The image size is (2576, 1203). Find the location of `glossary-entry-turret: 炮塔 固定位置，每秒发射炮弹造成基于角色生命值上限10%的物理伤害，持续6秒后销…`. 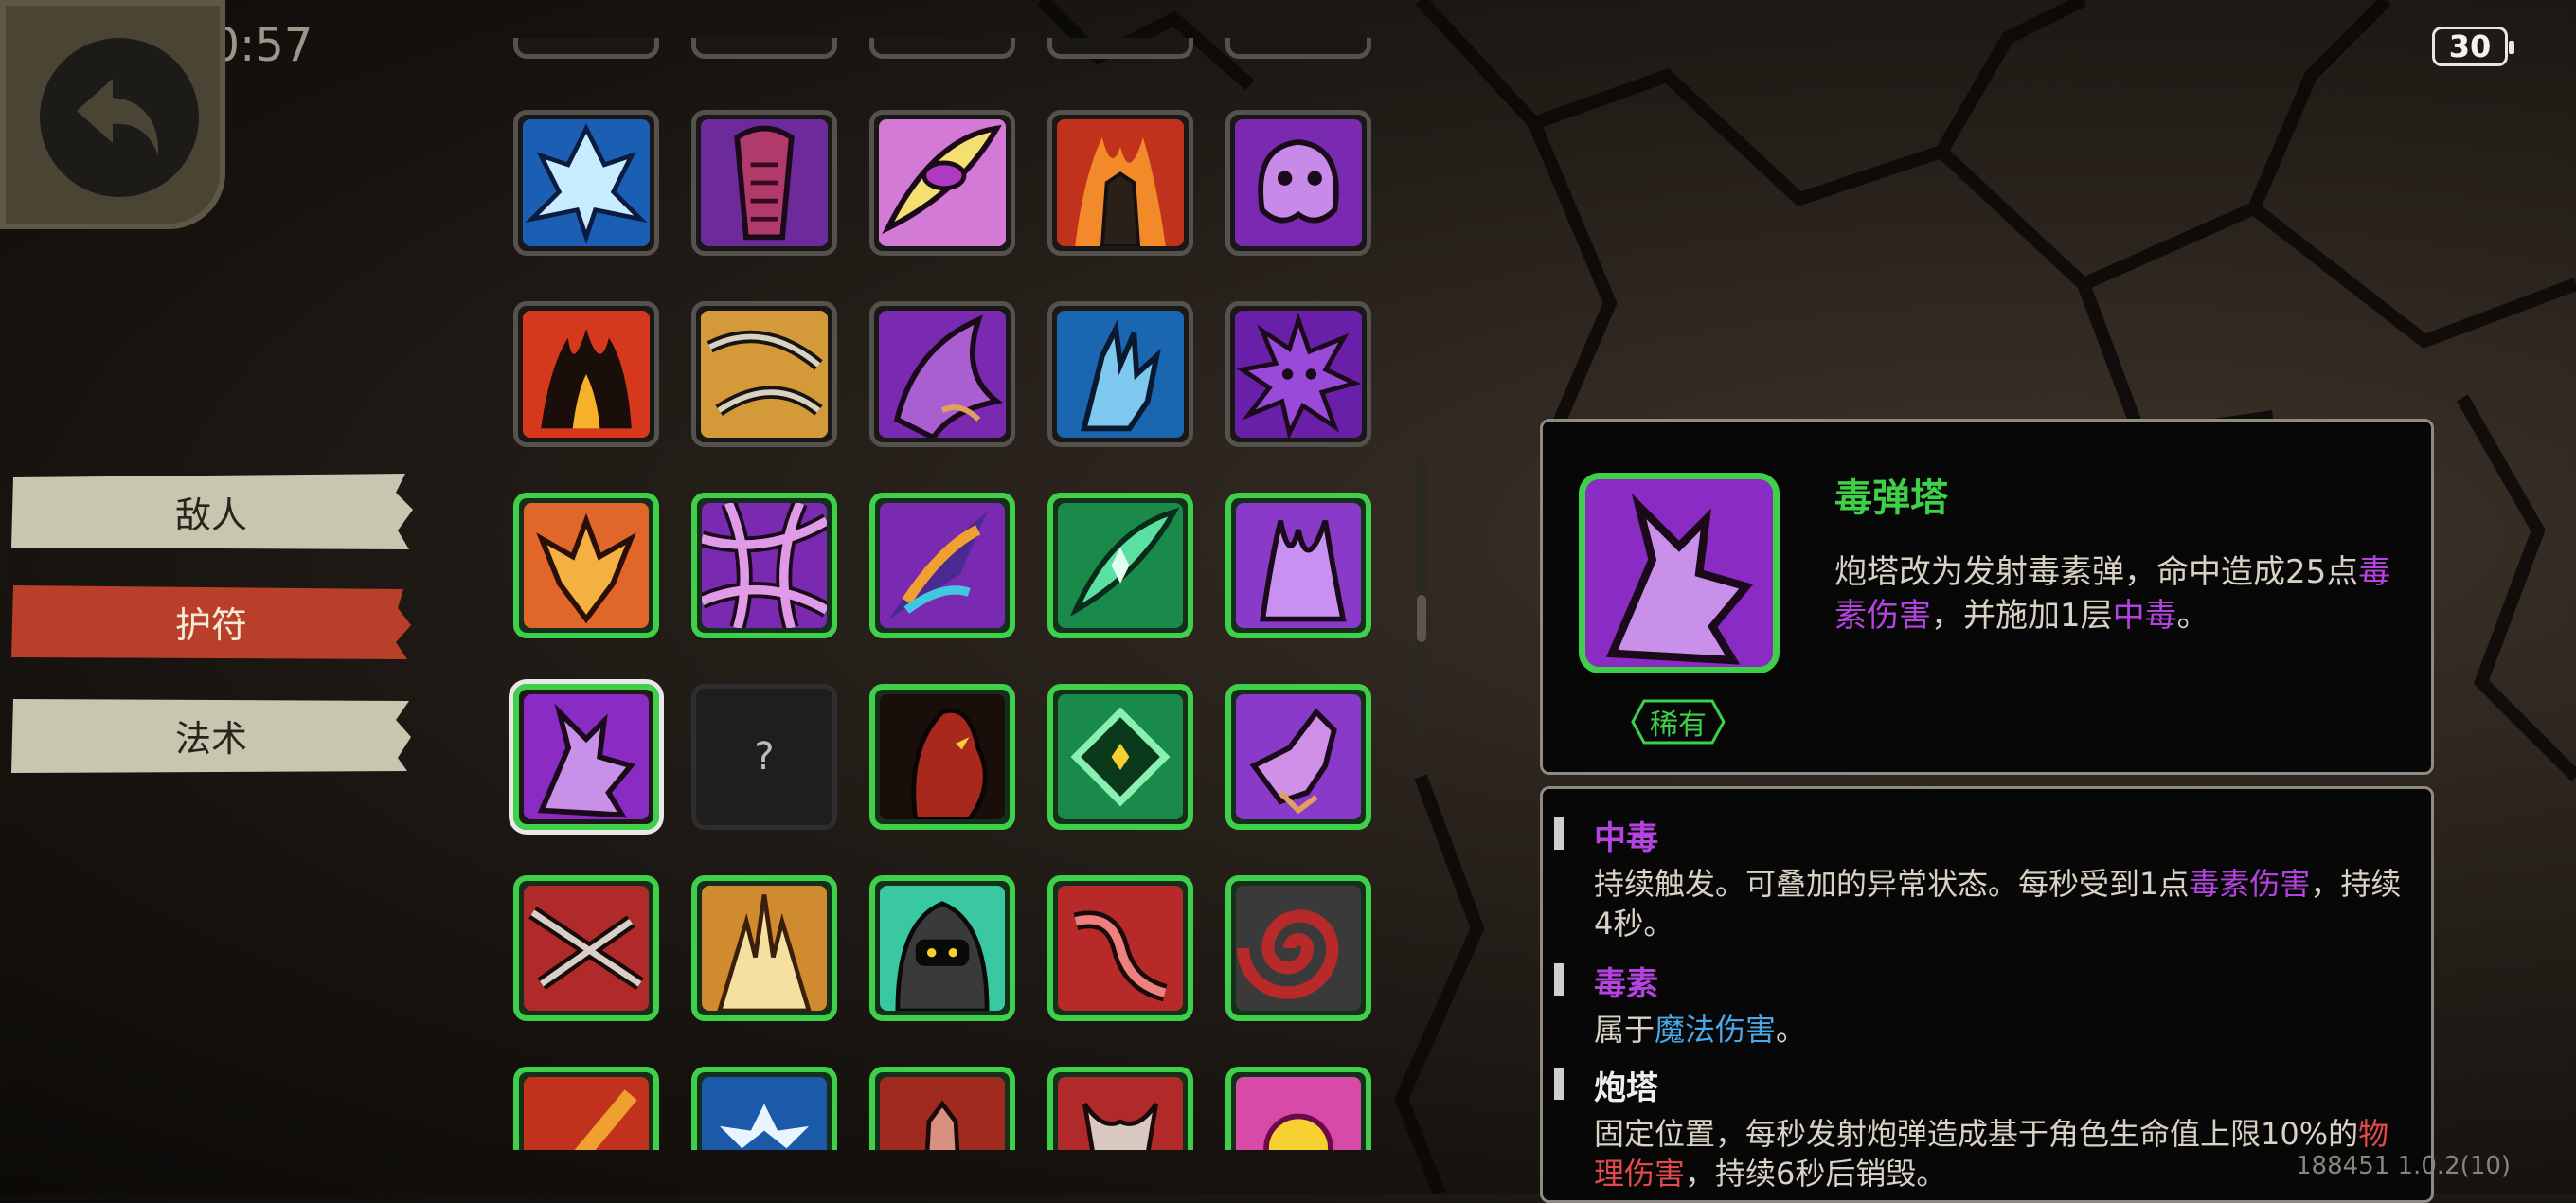

glossary-entry-turret: 炮塔 固定位置，每秒发射炮弹造成基于角色生命值上限10%的物理伤害，持续6秒后销… is located at coordinates (1981, 1128).